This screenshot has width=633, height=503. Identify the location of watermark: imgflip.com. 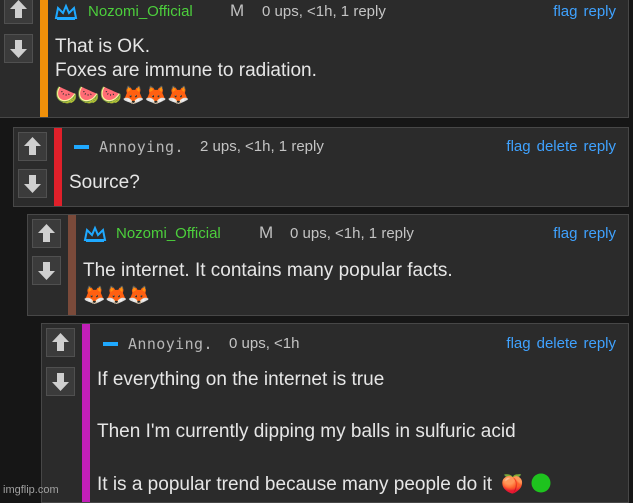
(31, 490).